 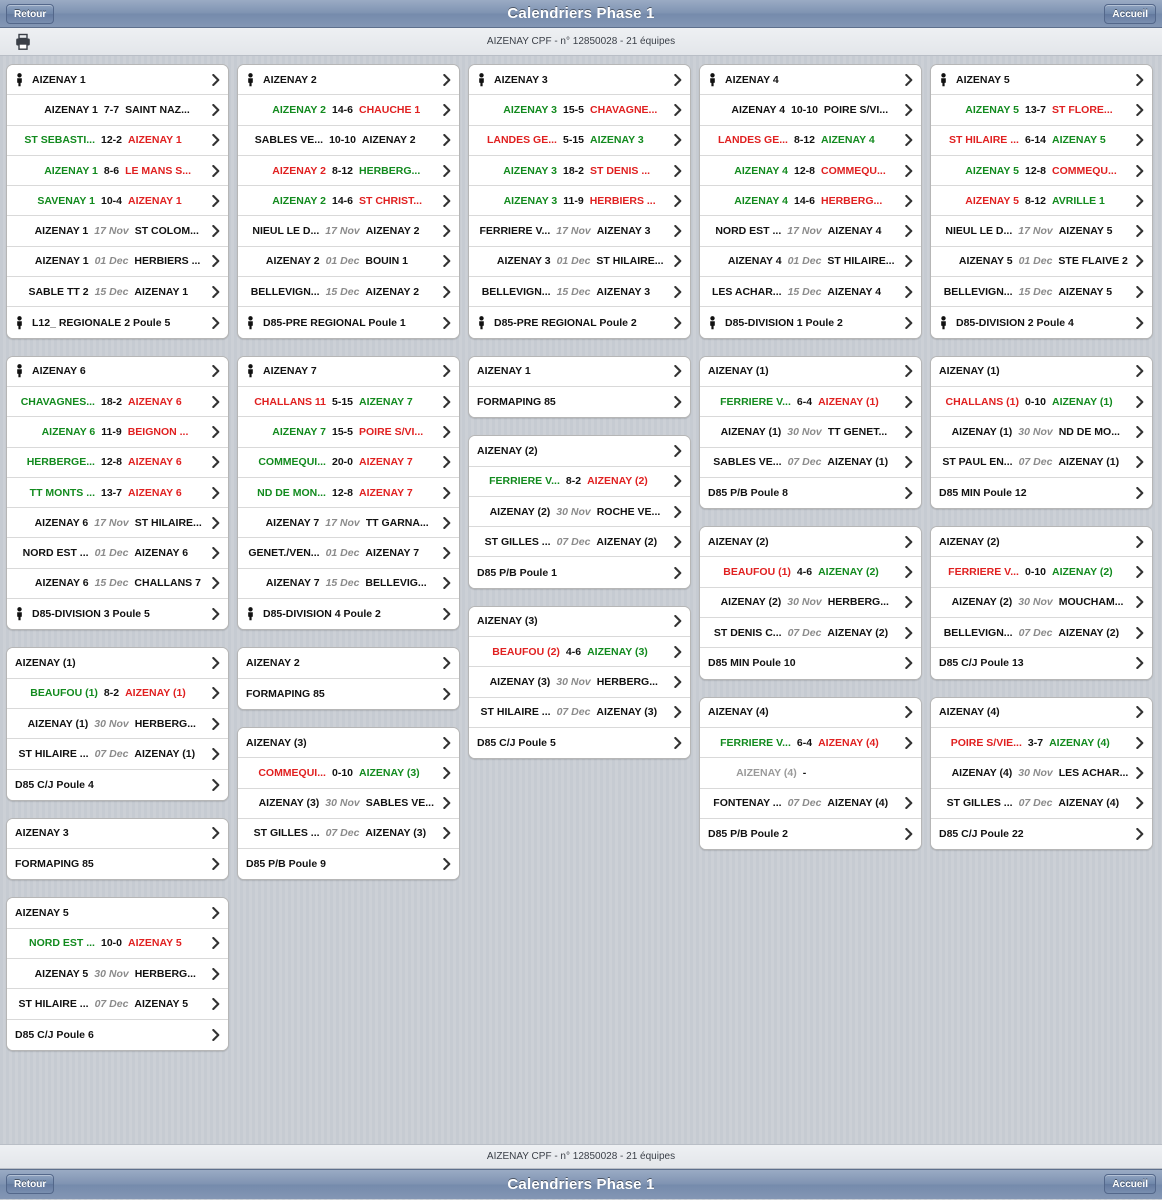 I want to click on match-row: ST GILLES ... 07 Dec AIZENAY (3), so click(x=348, y=834).